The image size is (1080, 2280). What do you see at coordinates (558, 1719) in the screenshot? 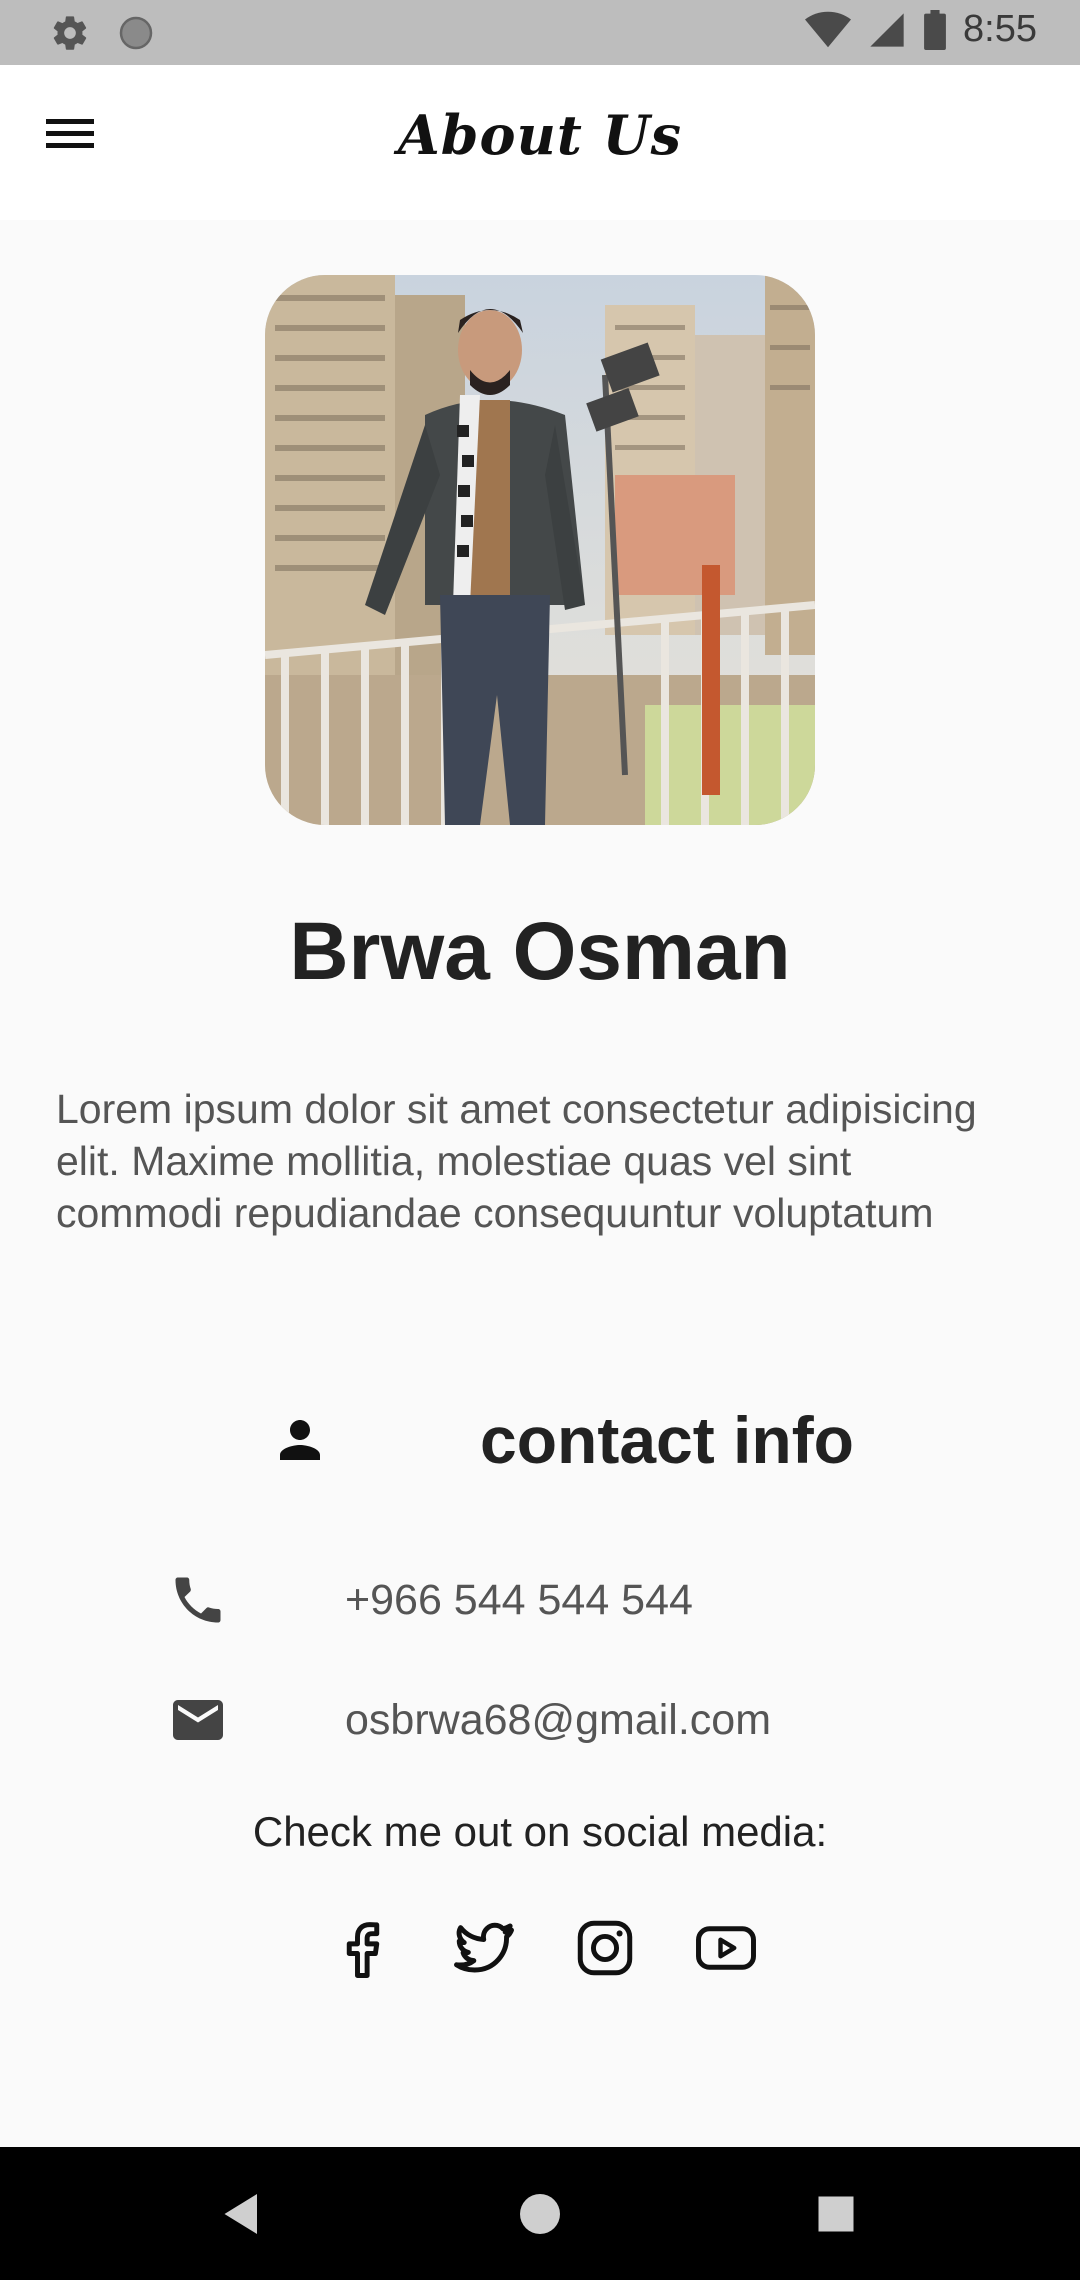
I see `email-address: osbrwa68@gmail.com` at bounding box center [558, 1719].